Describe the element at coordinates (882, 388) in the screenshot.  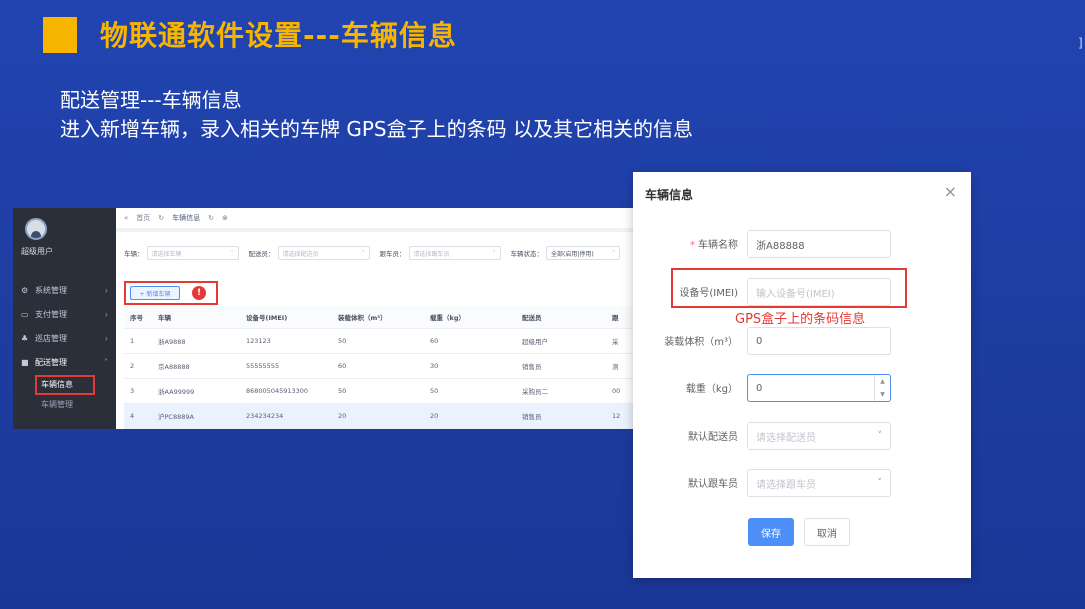
I see `number-stepper: ▲ ▼` at that location.